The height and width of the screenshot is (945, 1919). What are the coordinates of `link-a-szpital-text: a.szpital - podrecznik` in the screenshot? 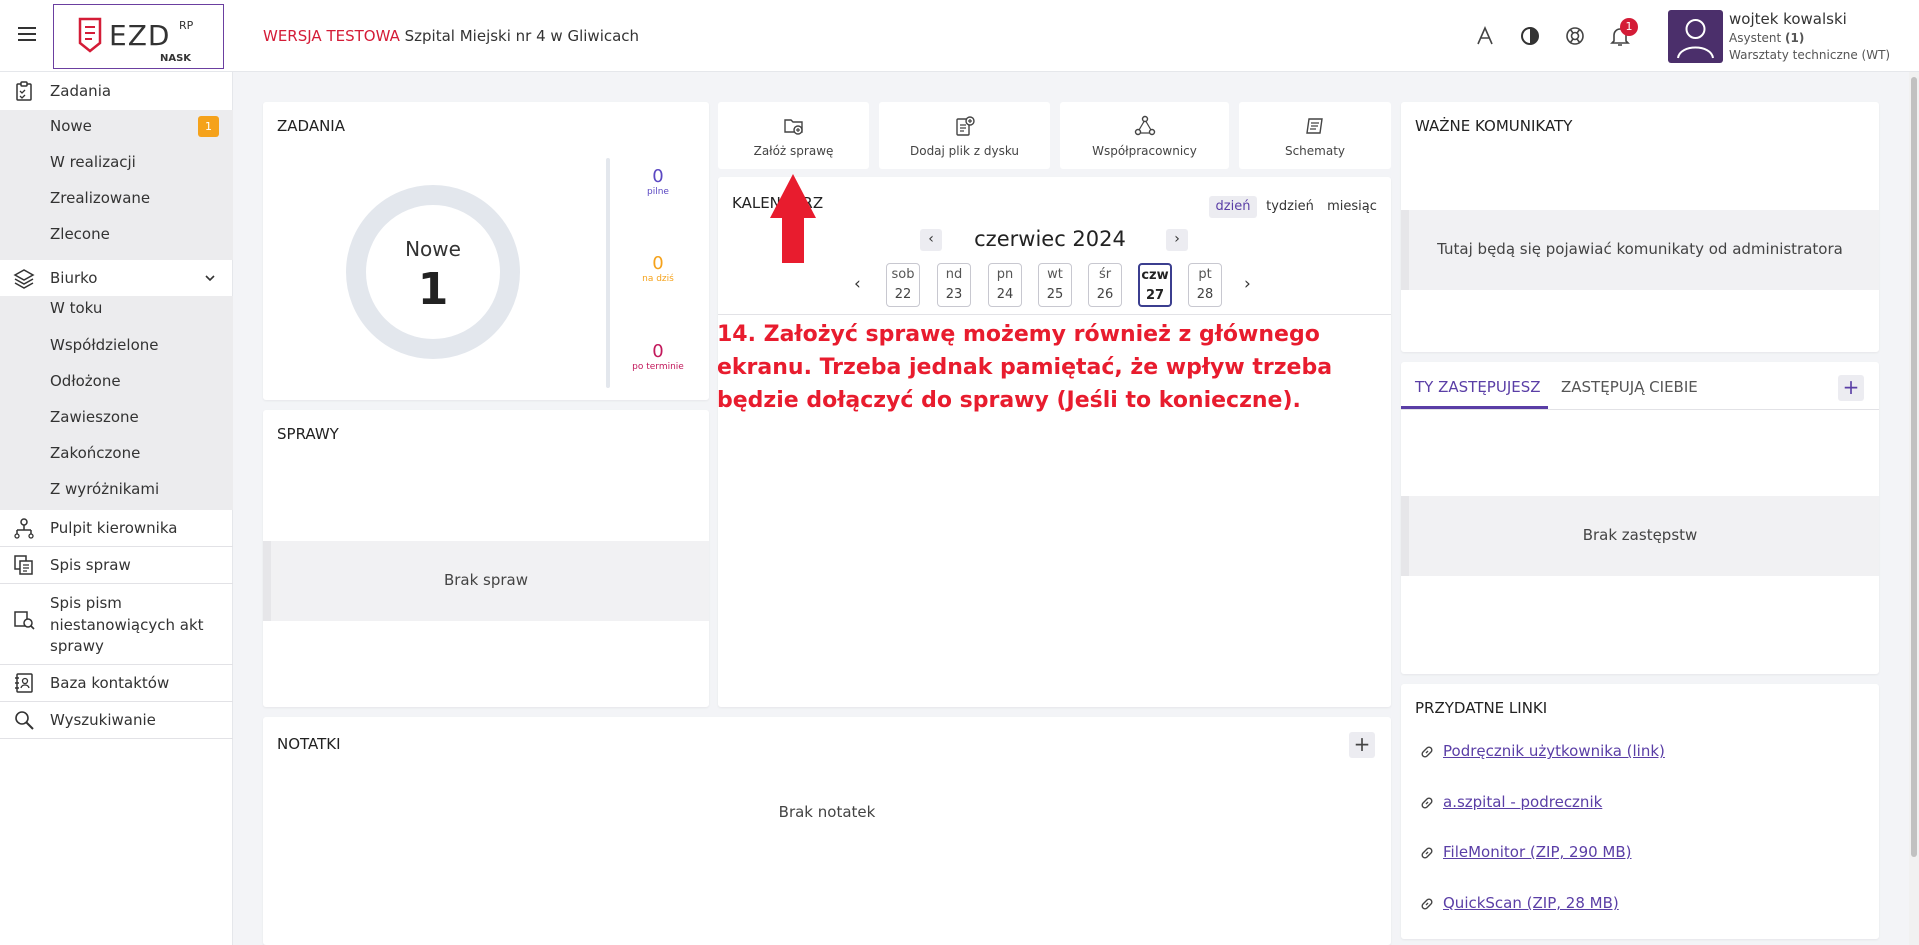 It's located at (1522, 802).